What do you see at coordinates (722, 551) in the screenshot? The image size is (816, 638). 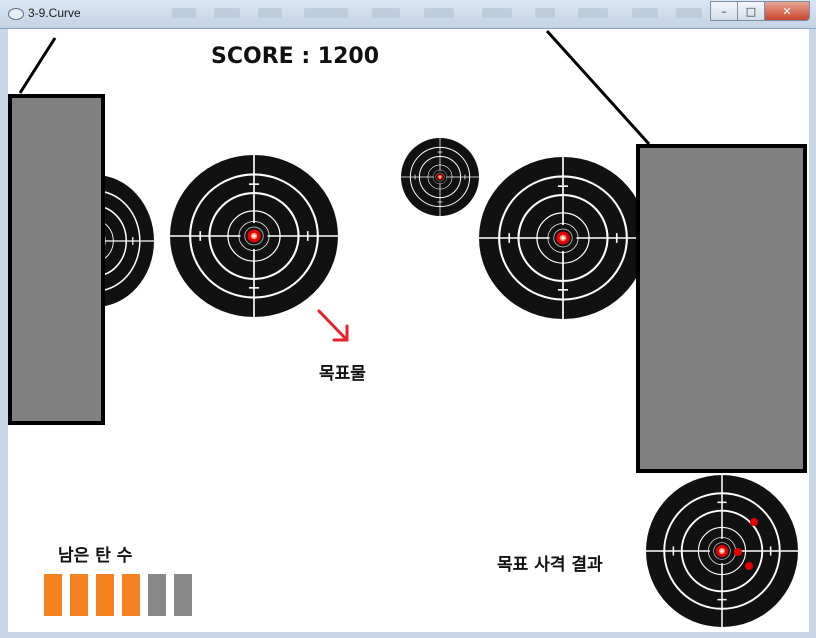 I see `result-target` at bounding box center [722, 551].